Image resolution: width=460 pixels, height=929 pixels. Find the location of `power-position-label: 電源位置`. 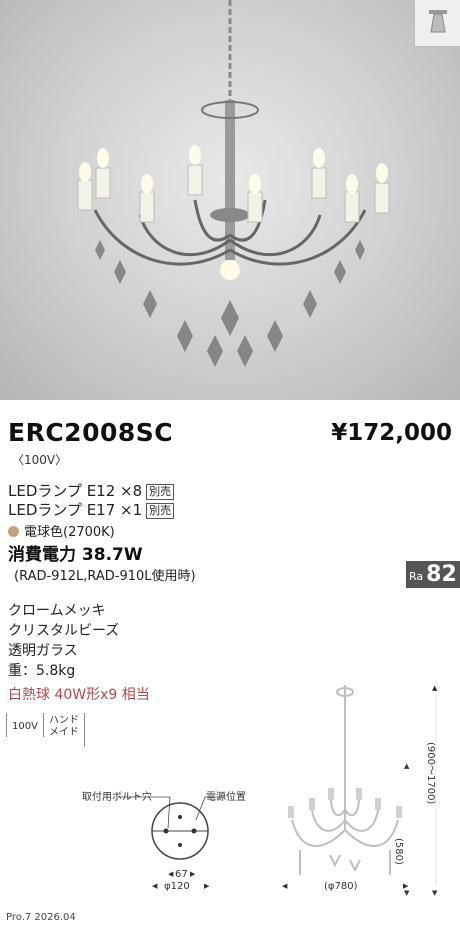

power-position-label: 電源位置 is located at coordinates (226, 797).